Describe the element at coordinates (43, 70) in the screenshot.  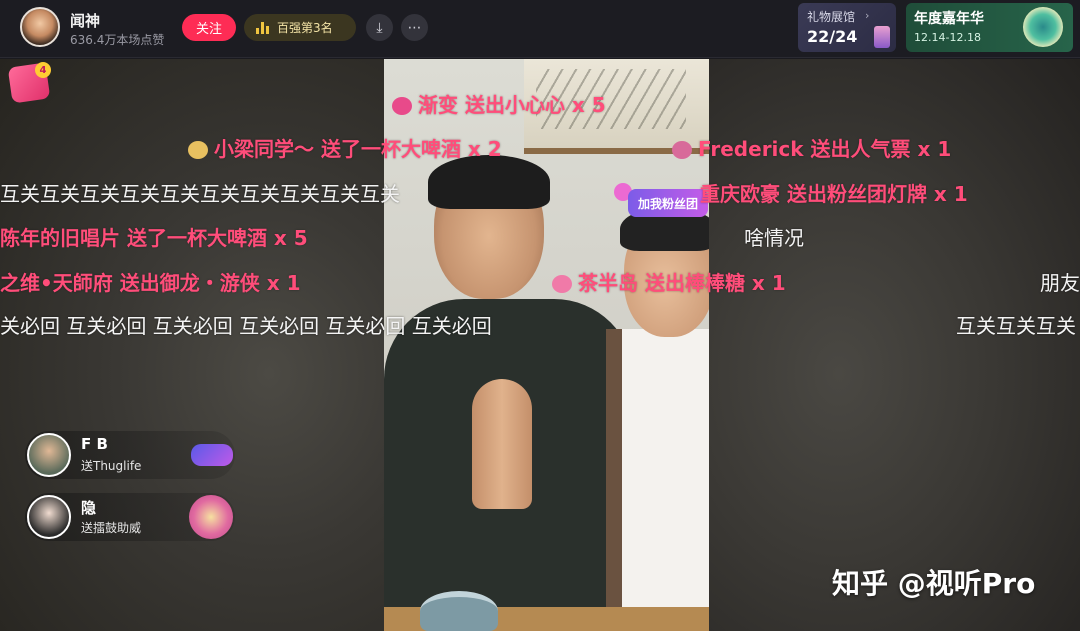
I see `gift-bag-count-badge: 4` at that location.